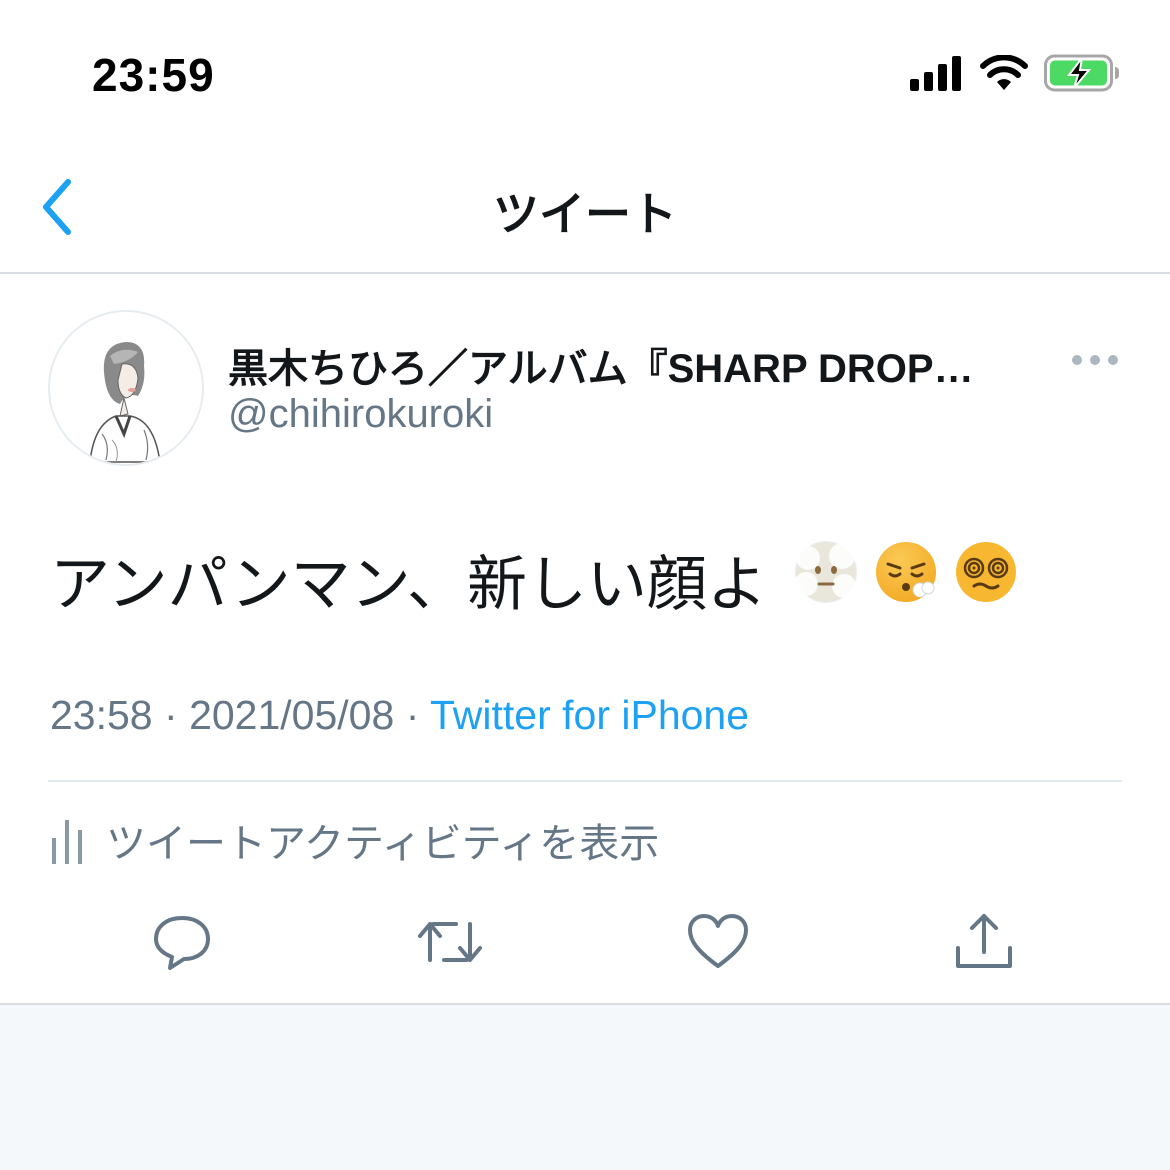  I want to click on tweet-activity-link: ツイートアクティビティを表示, so click(354, 840).